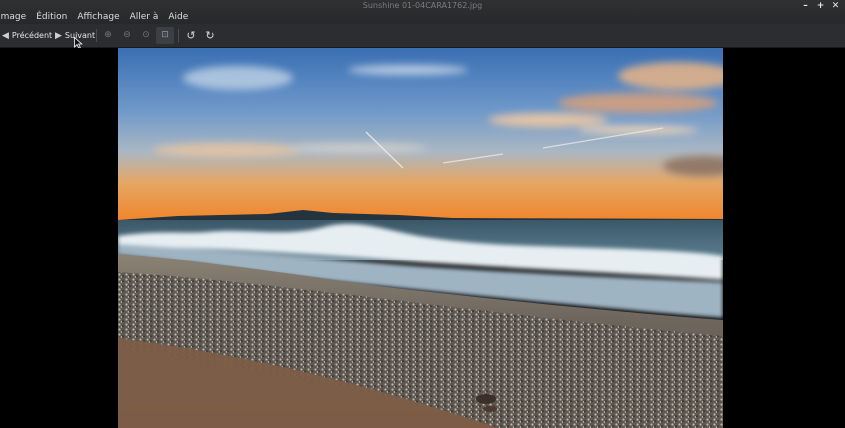  I want to click on menu-view: Affichage, so click(98, 17).